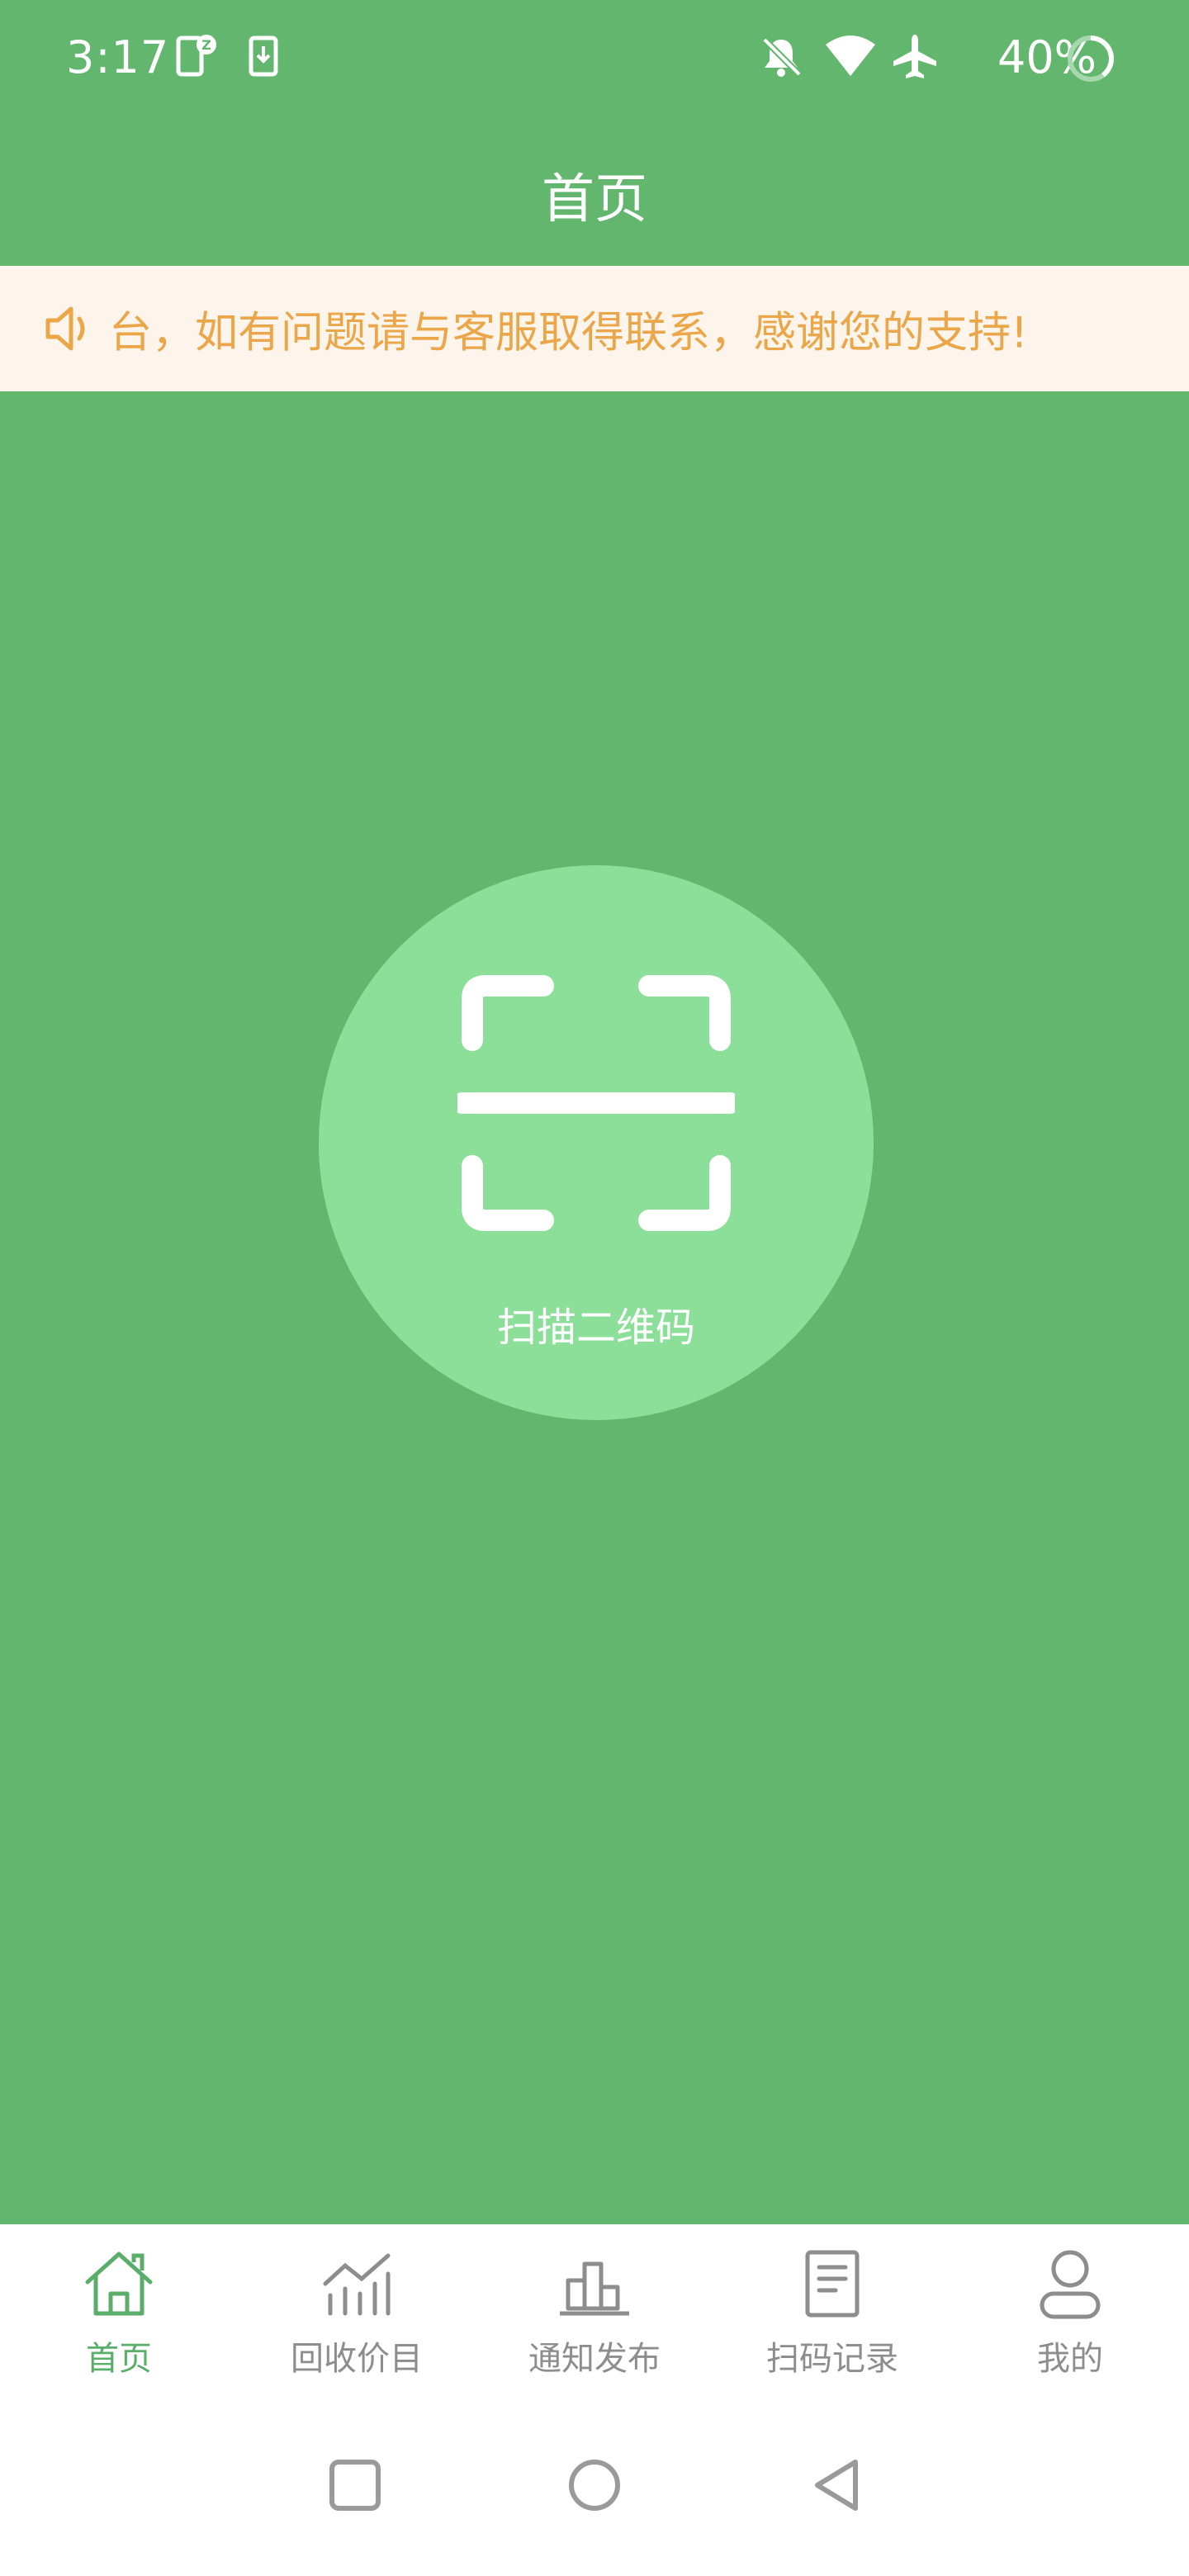  I want to click on notice-bar: 台，如有问题请与客服取得联系，感谢您的支持!, so click(594, 328).